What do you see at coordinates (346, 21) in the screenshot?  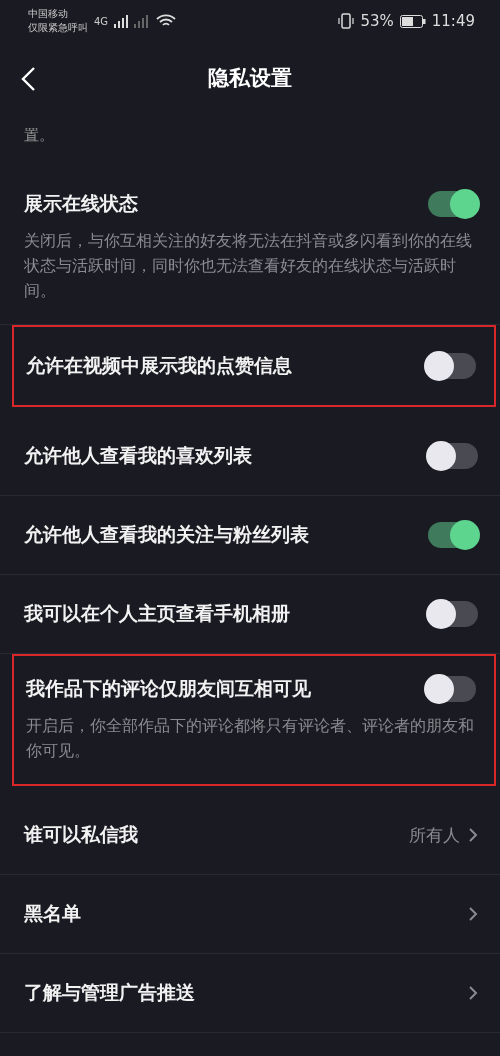 I see `vibrate-icon` at bounding box center [346, 21].